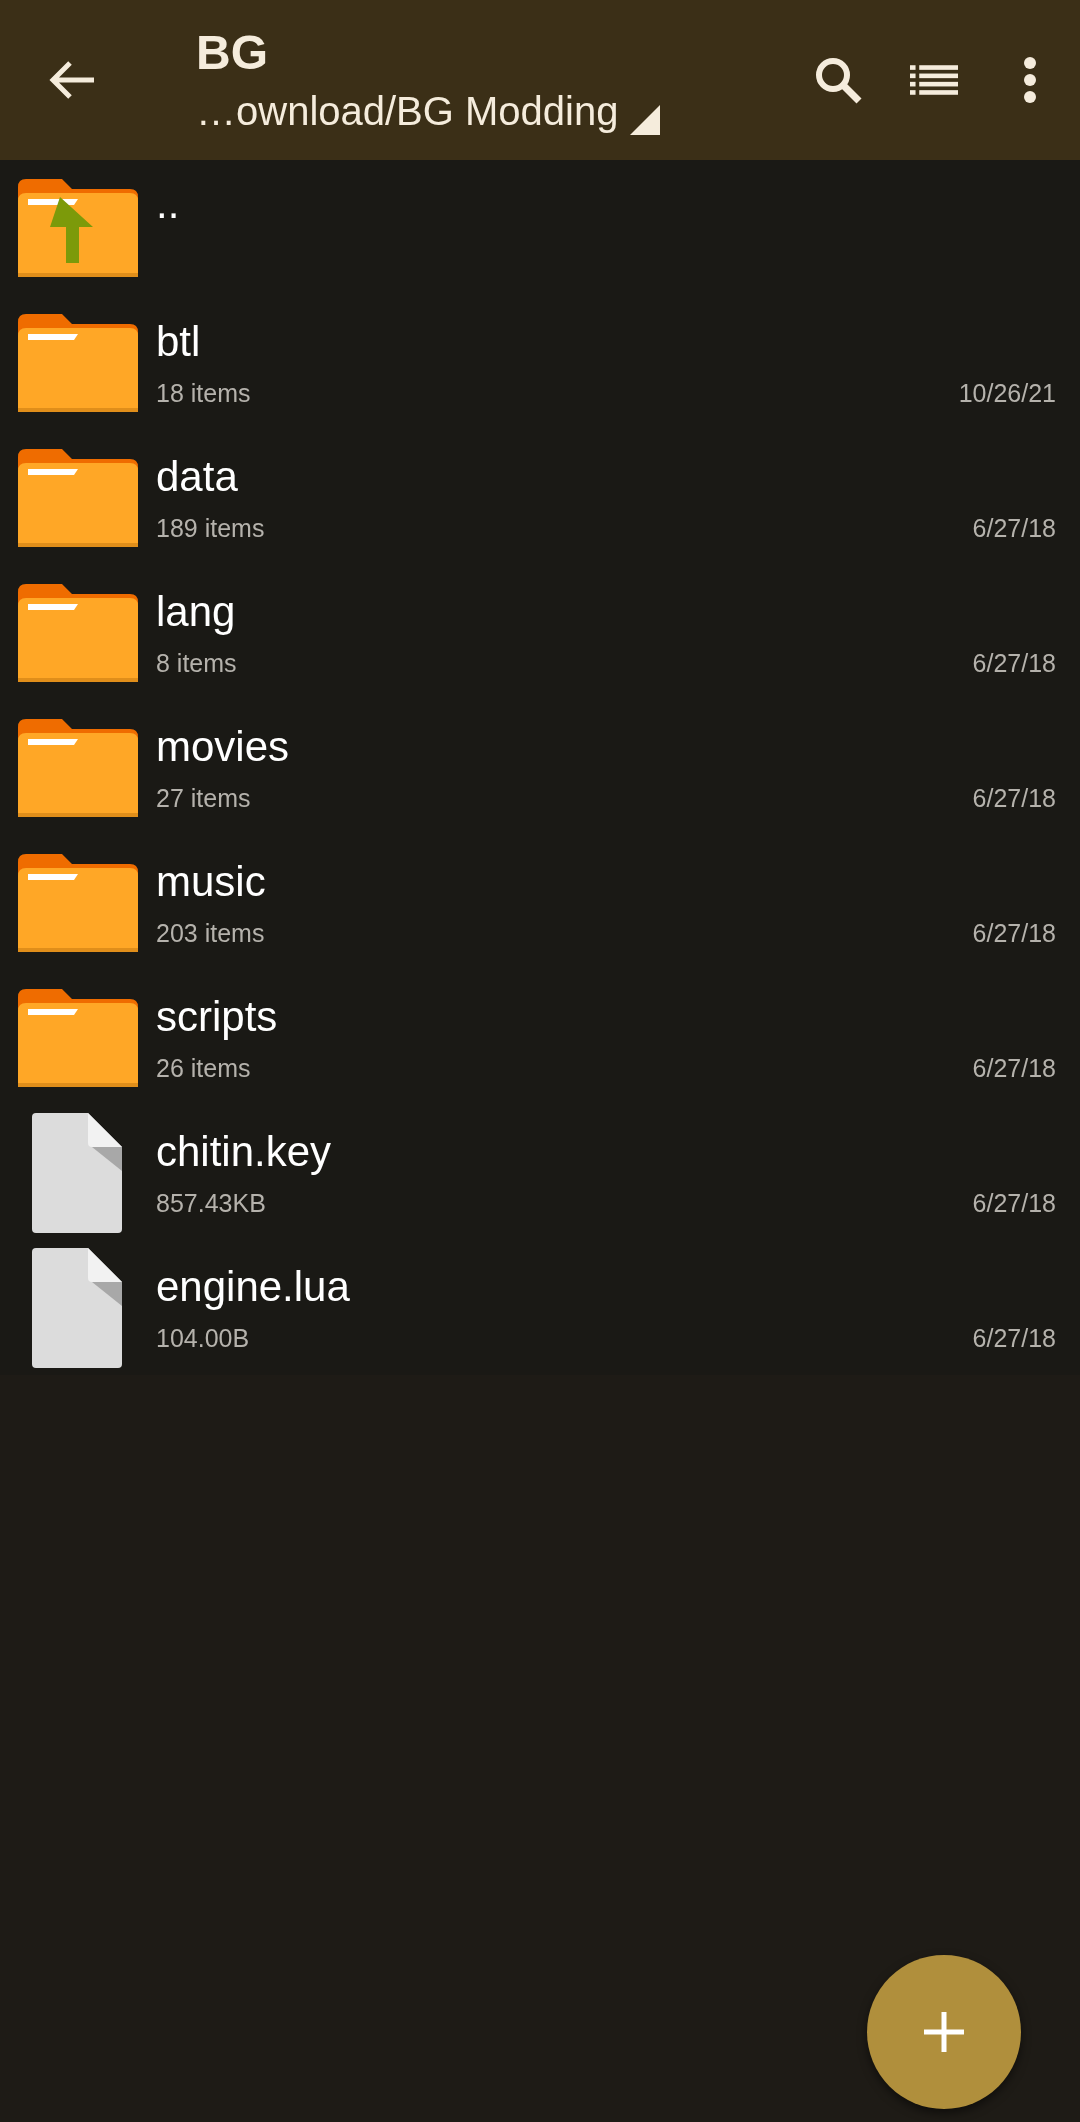 The width and height of the screenshot is (1080, 2122). Describe the element at coordinates (203, 1337) in the screenshot. I see `file-size: 104.00B` at that location.